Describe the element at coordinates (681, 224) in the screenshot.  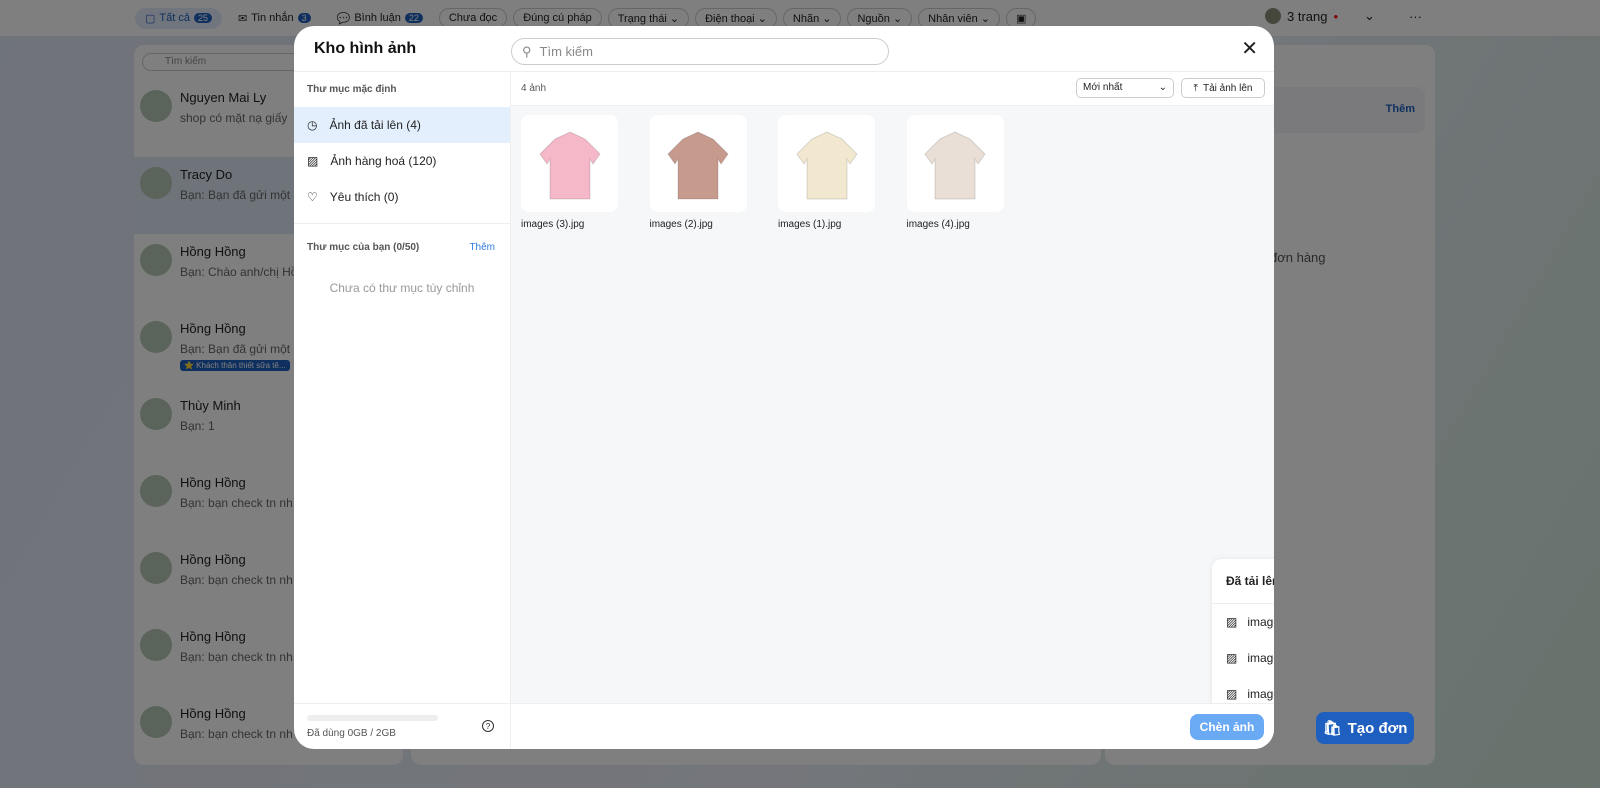
I see `image-filename: images (2).jpg` at that location.